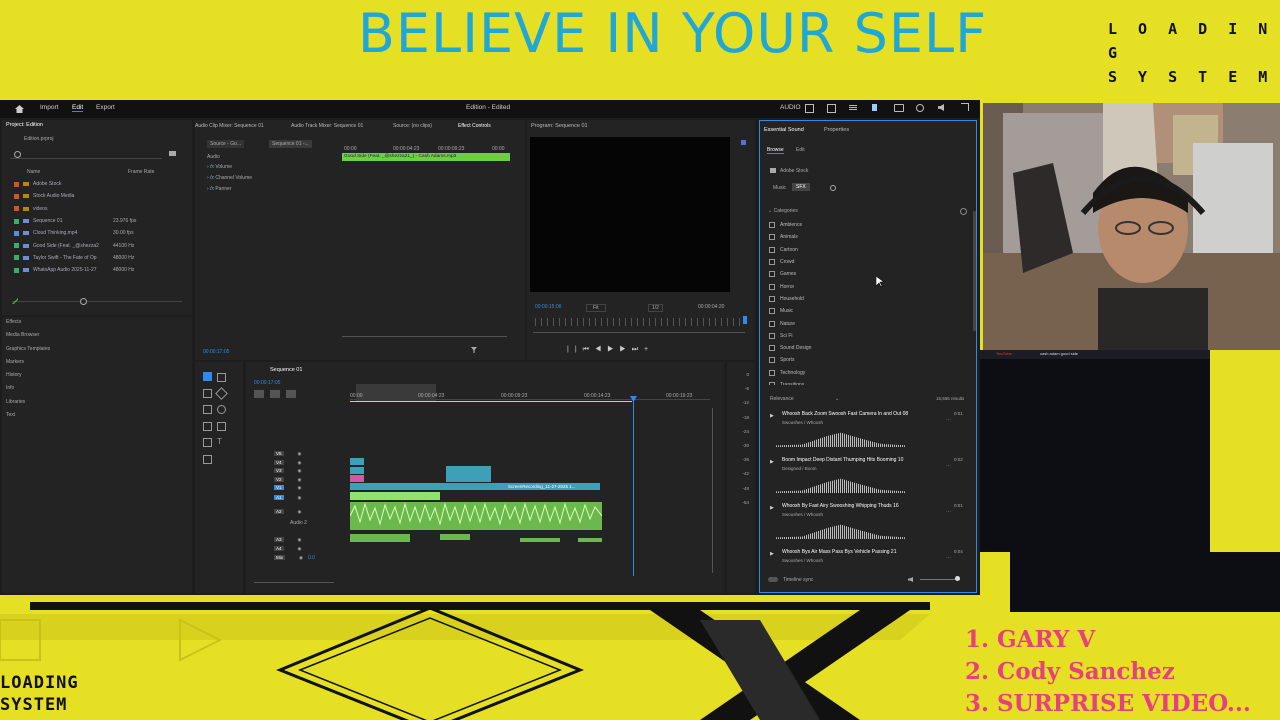  I want to click on pen-icon, so click(221, 409).